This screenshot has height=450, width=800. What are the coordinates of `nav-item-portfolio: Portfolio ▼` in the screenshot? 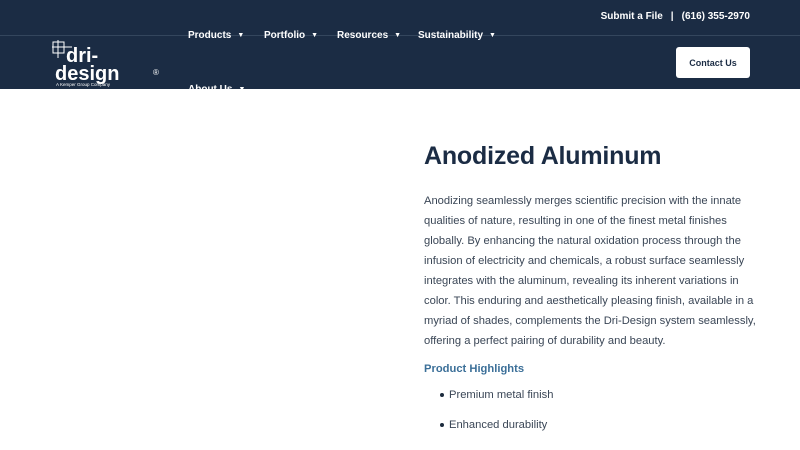 It's located at (291, 35).